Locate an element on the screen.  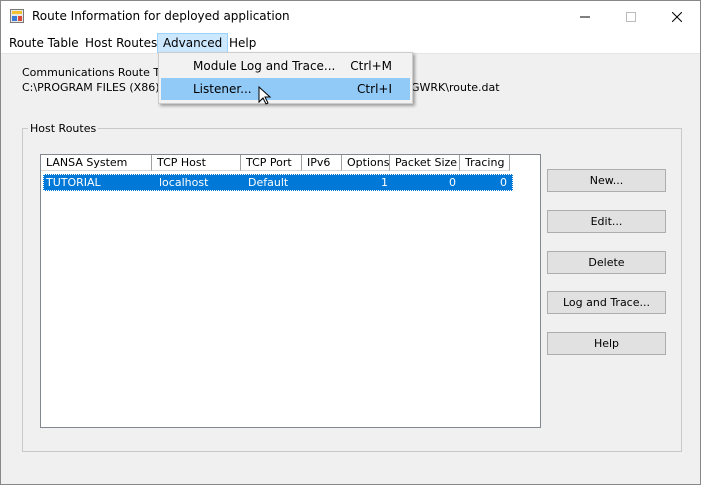
column-tracing: Tracing is located at coordinates (485, 163).